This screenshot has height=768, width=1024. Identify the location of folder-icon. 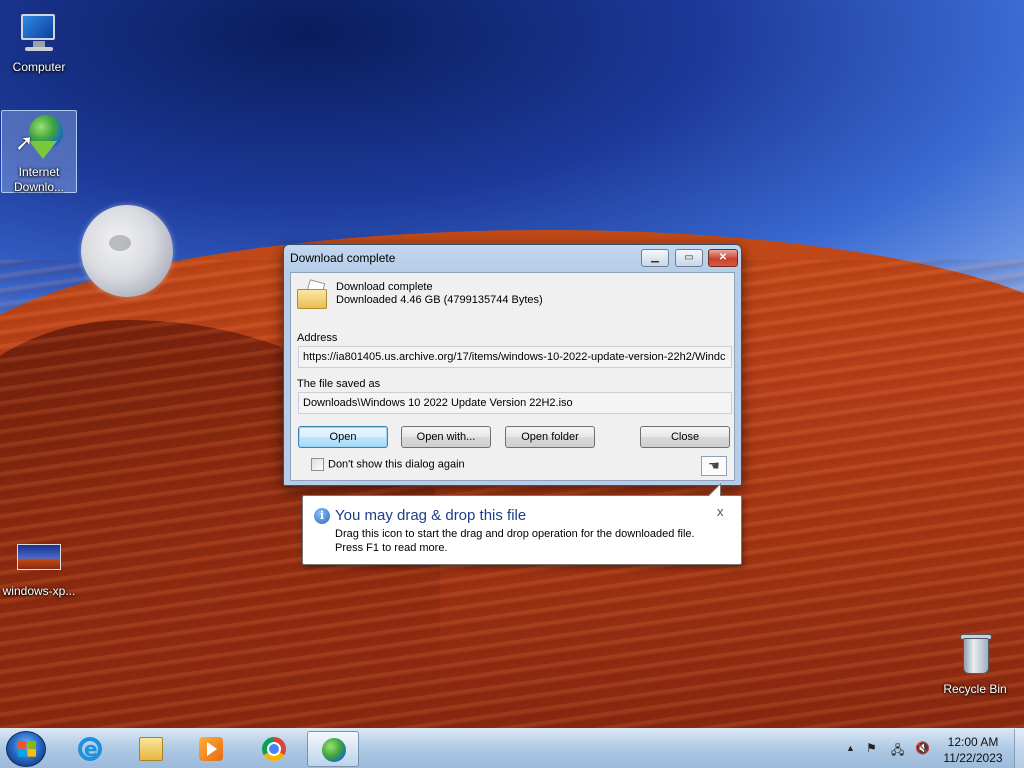
(151, 749).